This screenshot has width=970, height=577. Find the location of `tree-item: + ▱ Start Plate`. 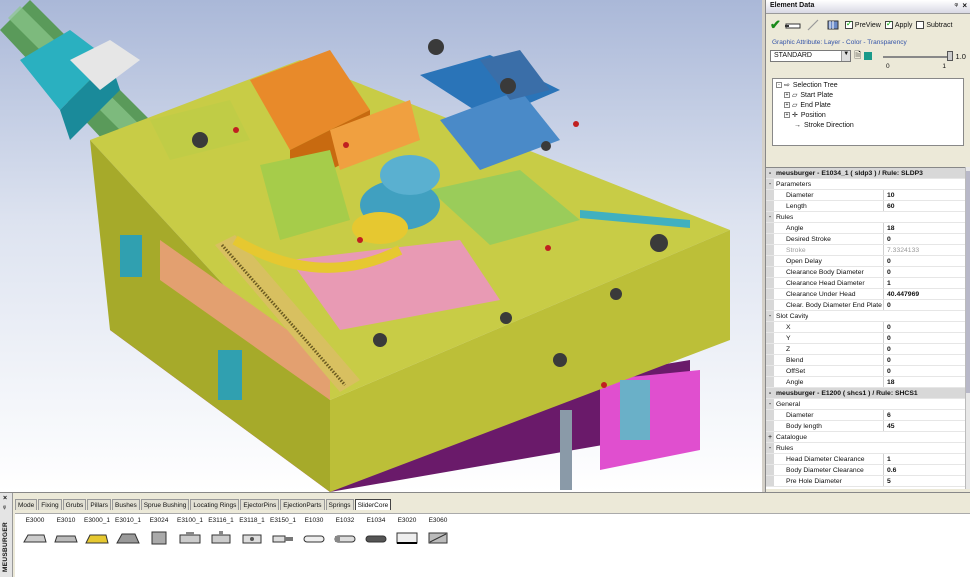

tree-item: + ▱ Start Plate is located at coordinates (868, 96).